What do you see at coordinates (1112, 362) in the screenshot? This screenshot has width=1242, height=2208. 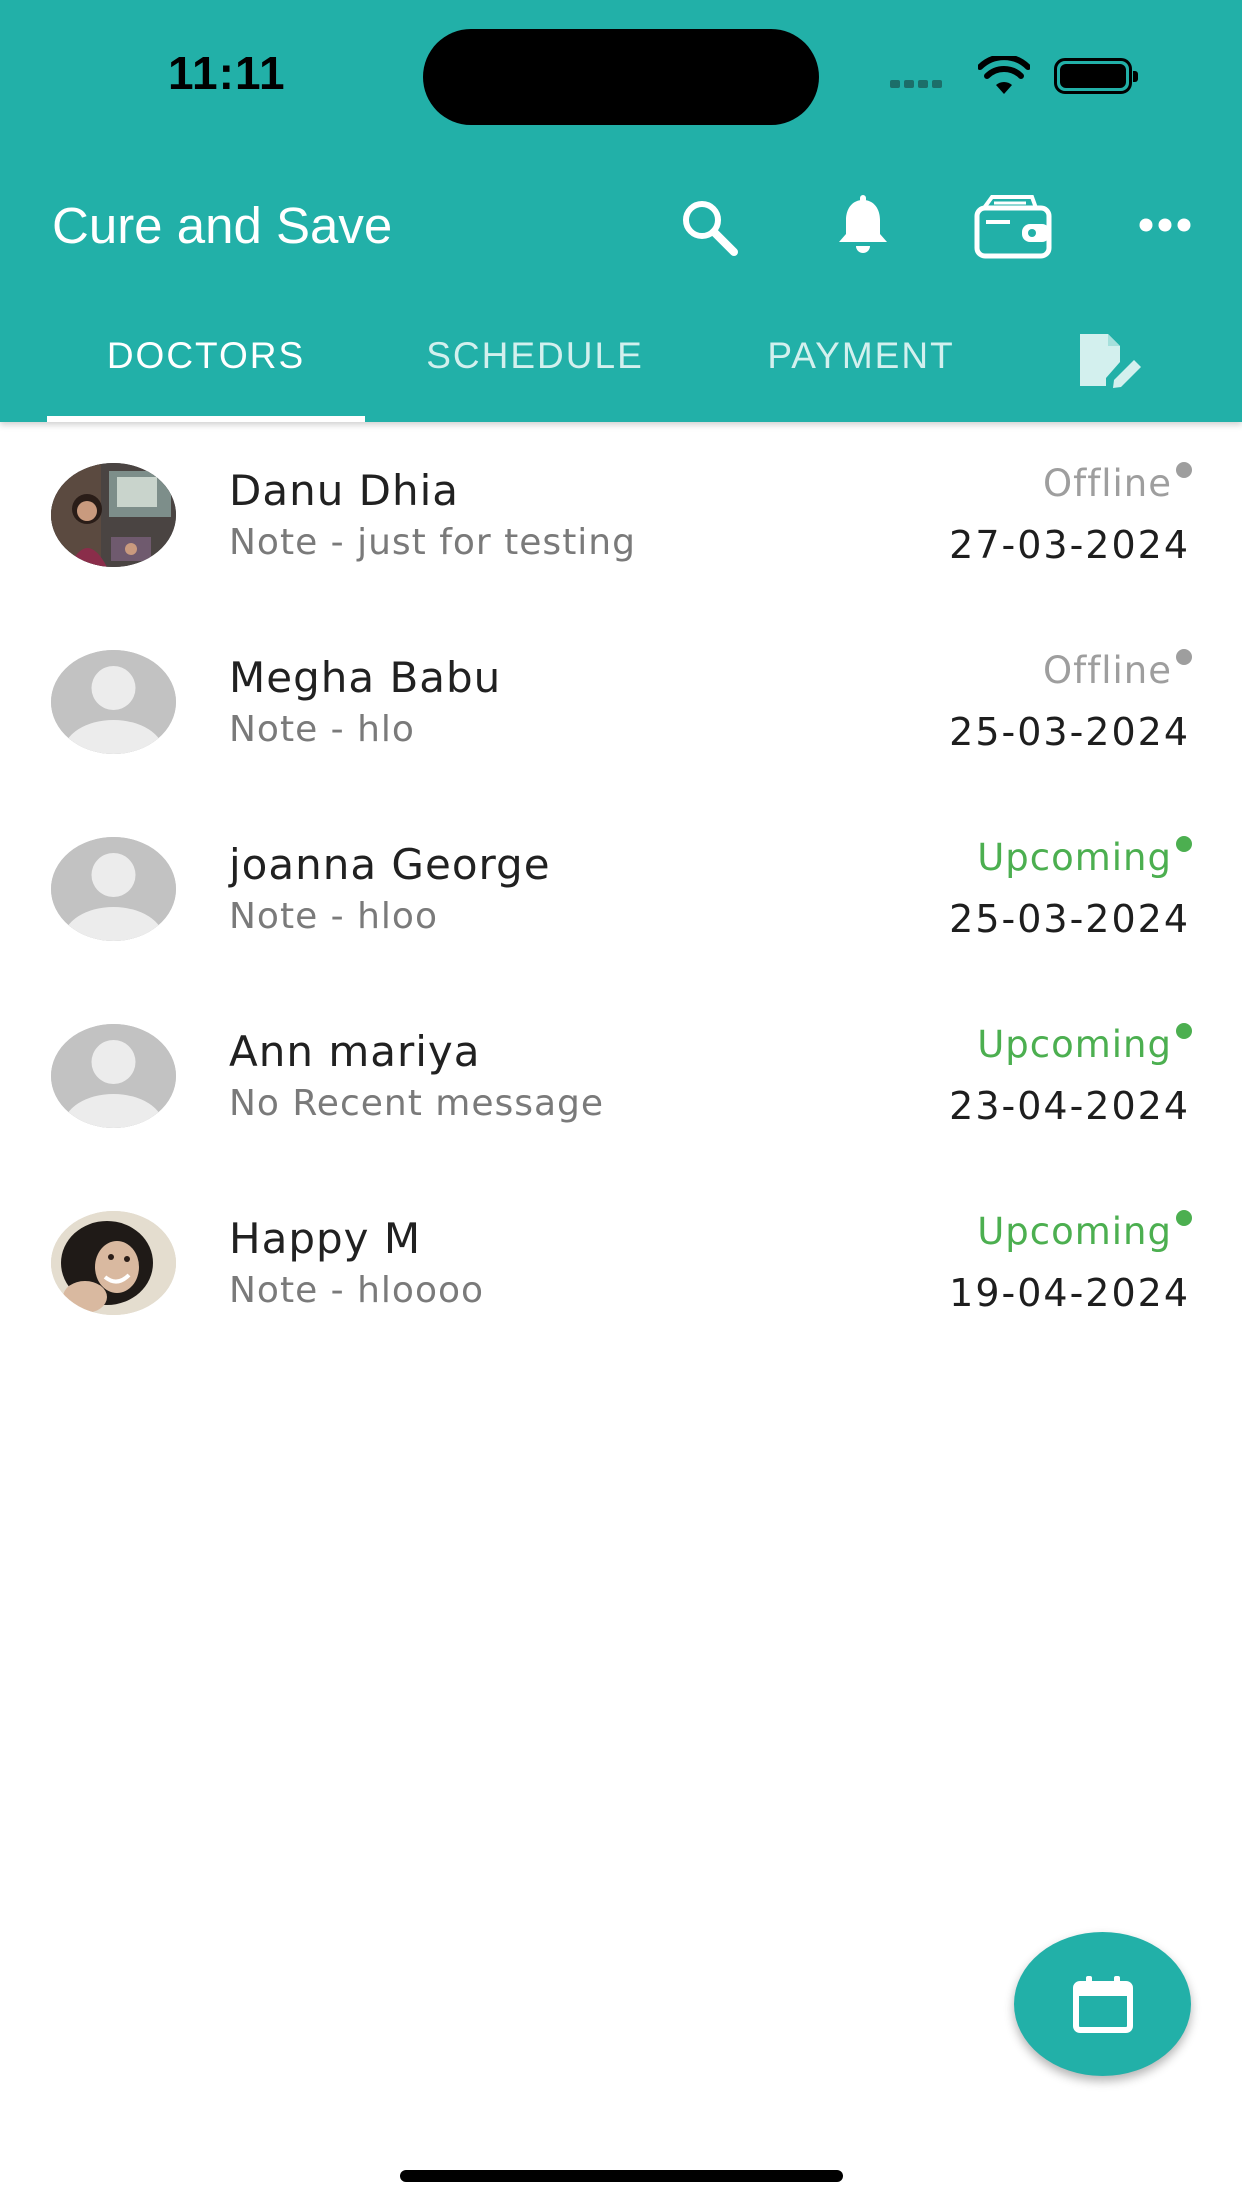 I see `edit-document-icon` at bounding box center [1112, 362].